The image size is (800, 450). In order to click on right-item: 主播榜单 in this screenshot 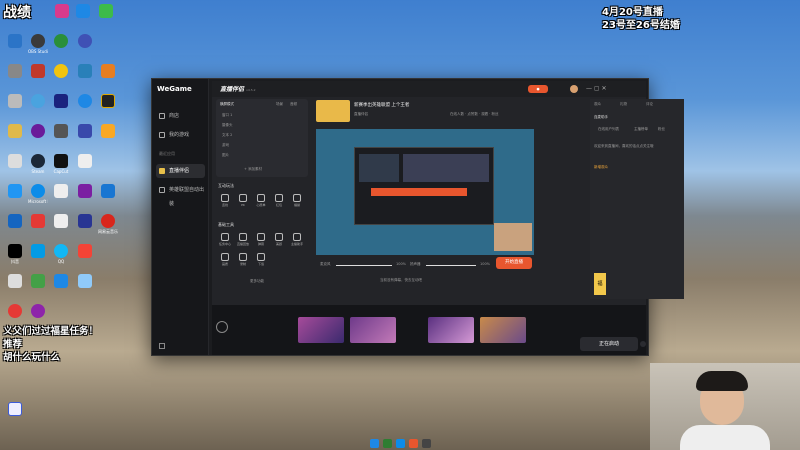, I will do `click(641, 129)`.